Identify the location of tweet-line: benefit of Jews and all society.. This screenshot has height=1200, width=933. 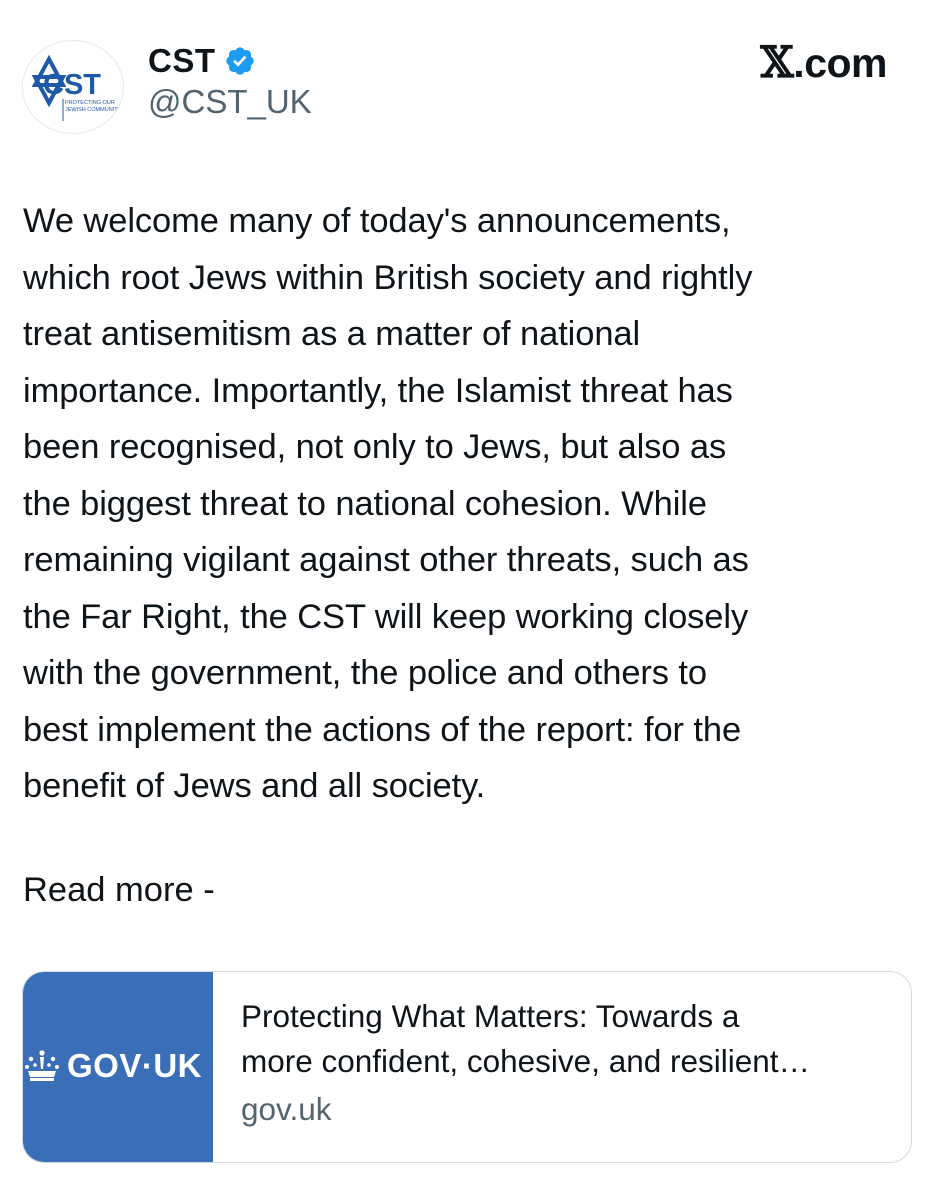
(254, 786).